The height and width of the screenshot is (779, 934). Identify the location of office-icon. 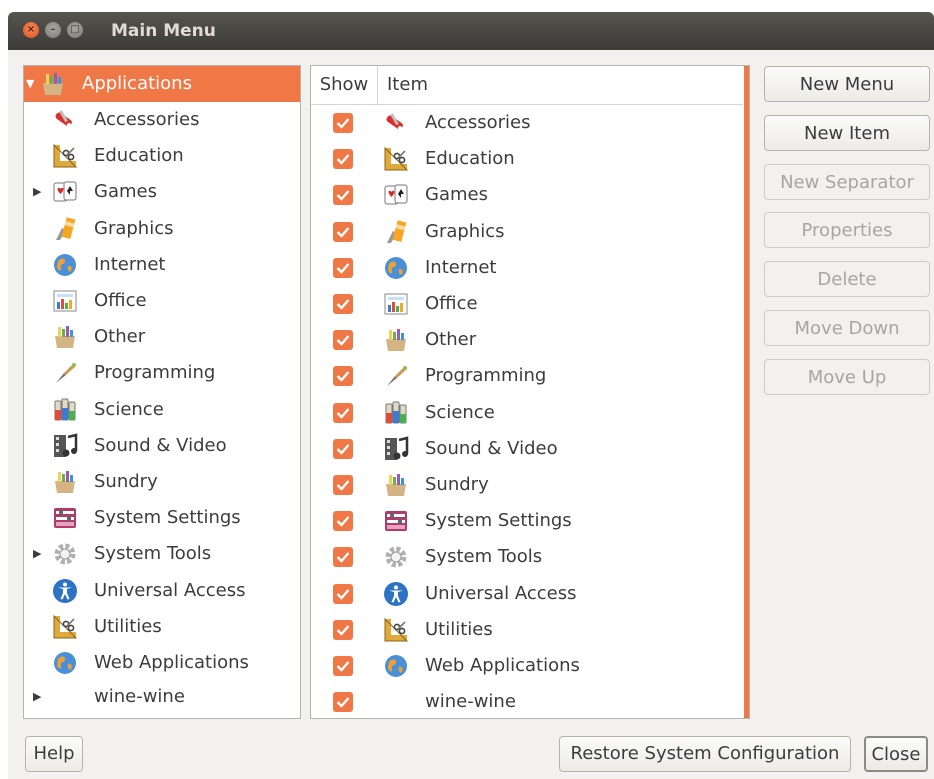
(396, 304).